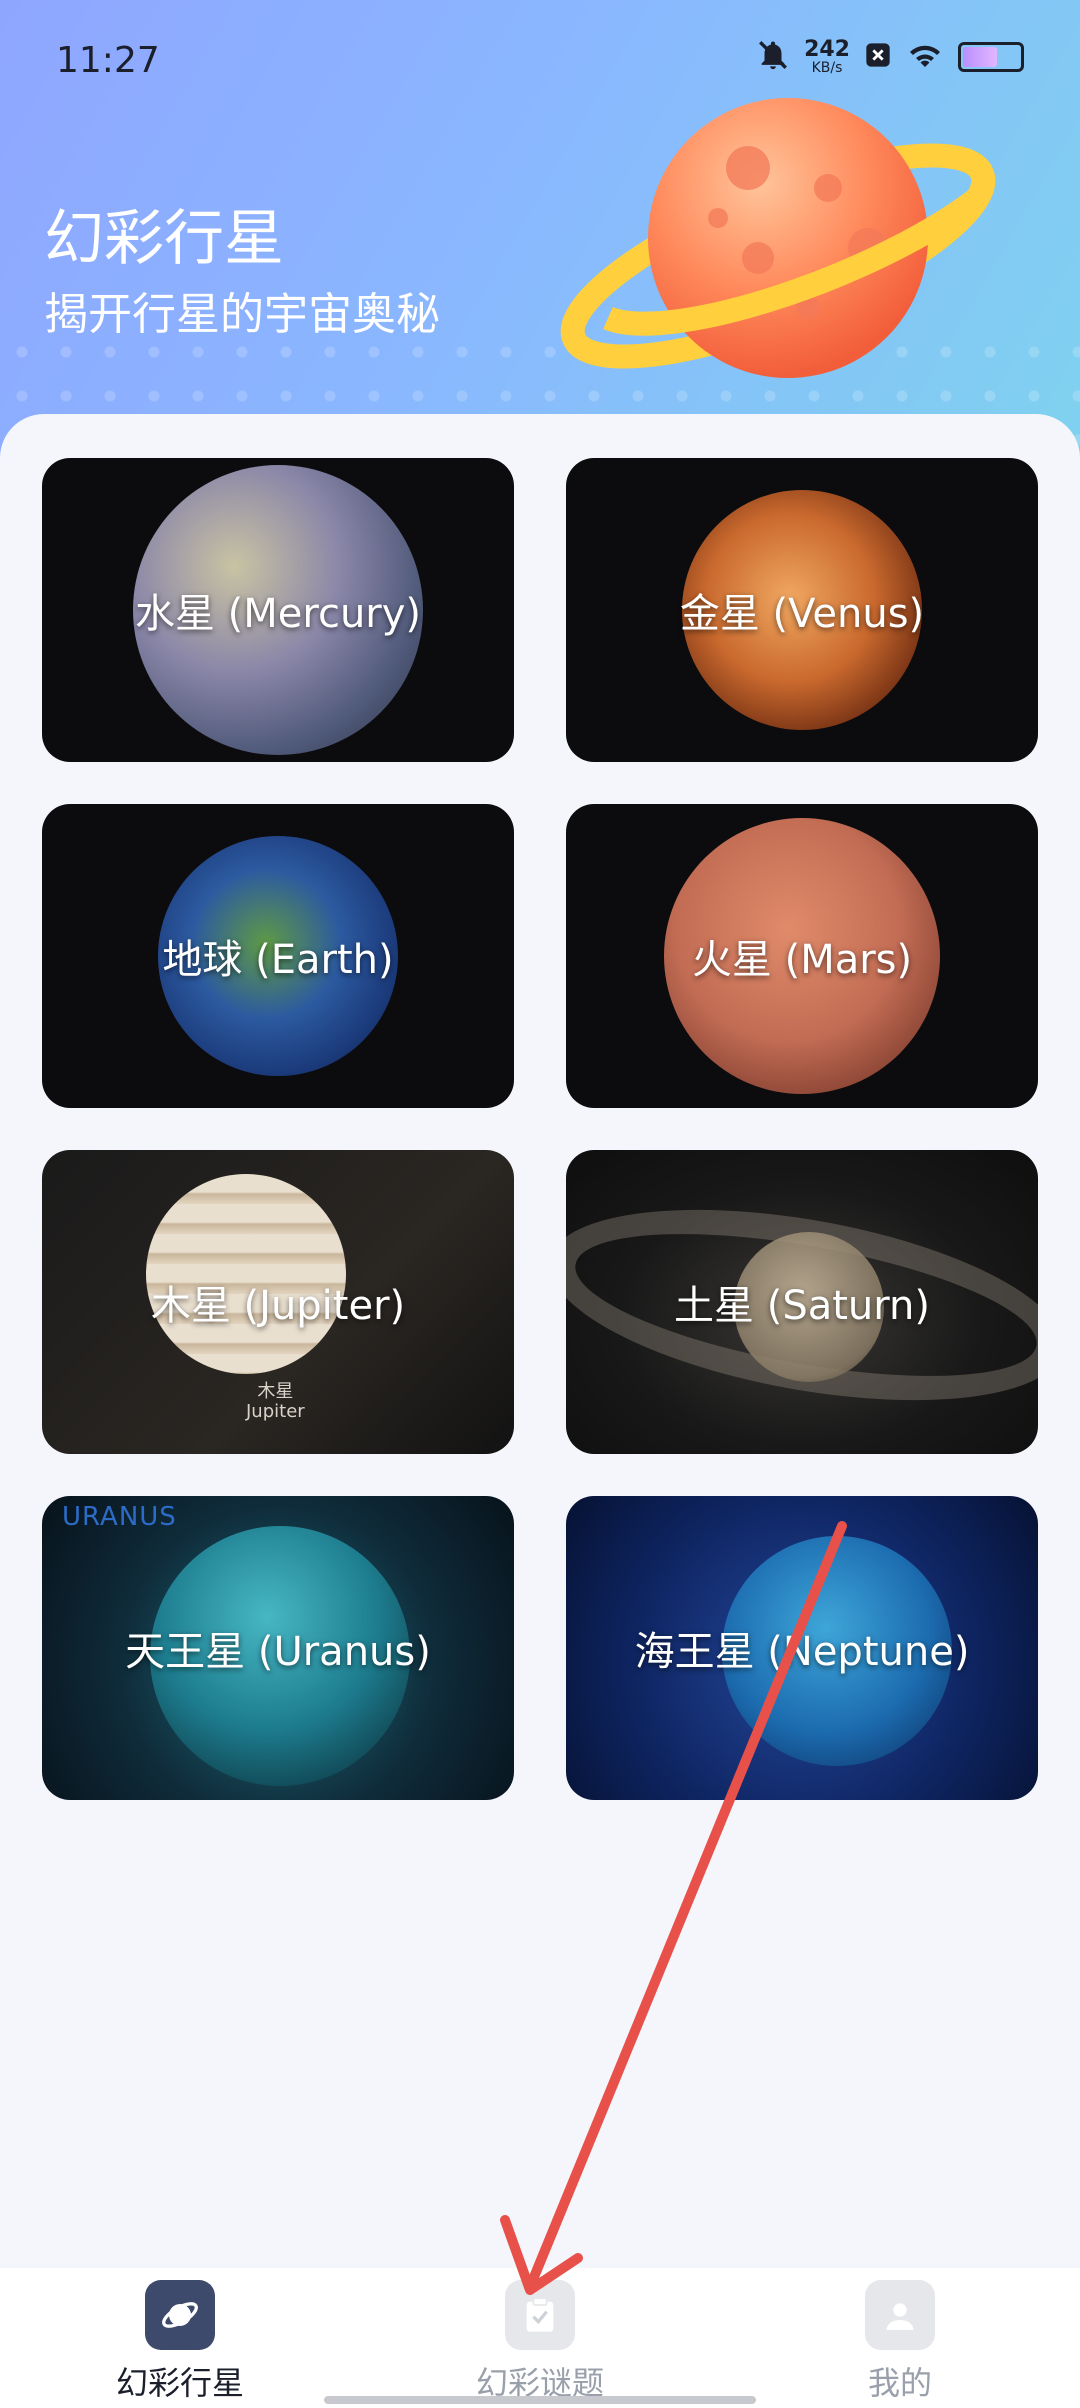 This screenshot has height=2408, width=1080. I want to click on bottom-navigation: 幻彩行星 幻彩谜题 我的, so click(540, 2338).